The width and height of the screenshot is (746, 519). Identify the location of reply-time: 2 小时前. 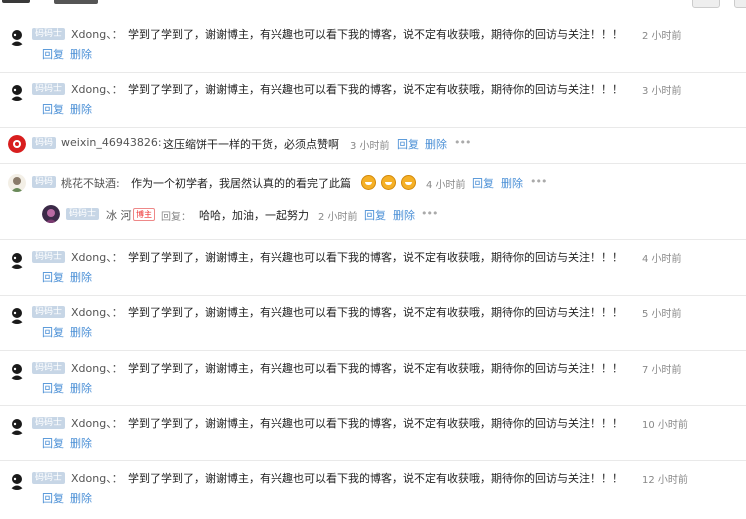
(338, 217).